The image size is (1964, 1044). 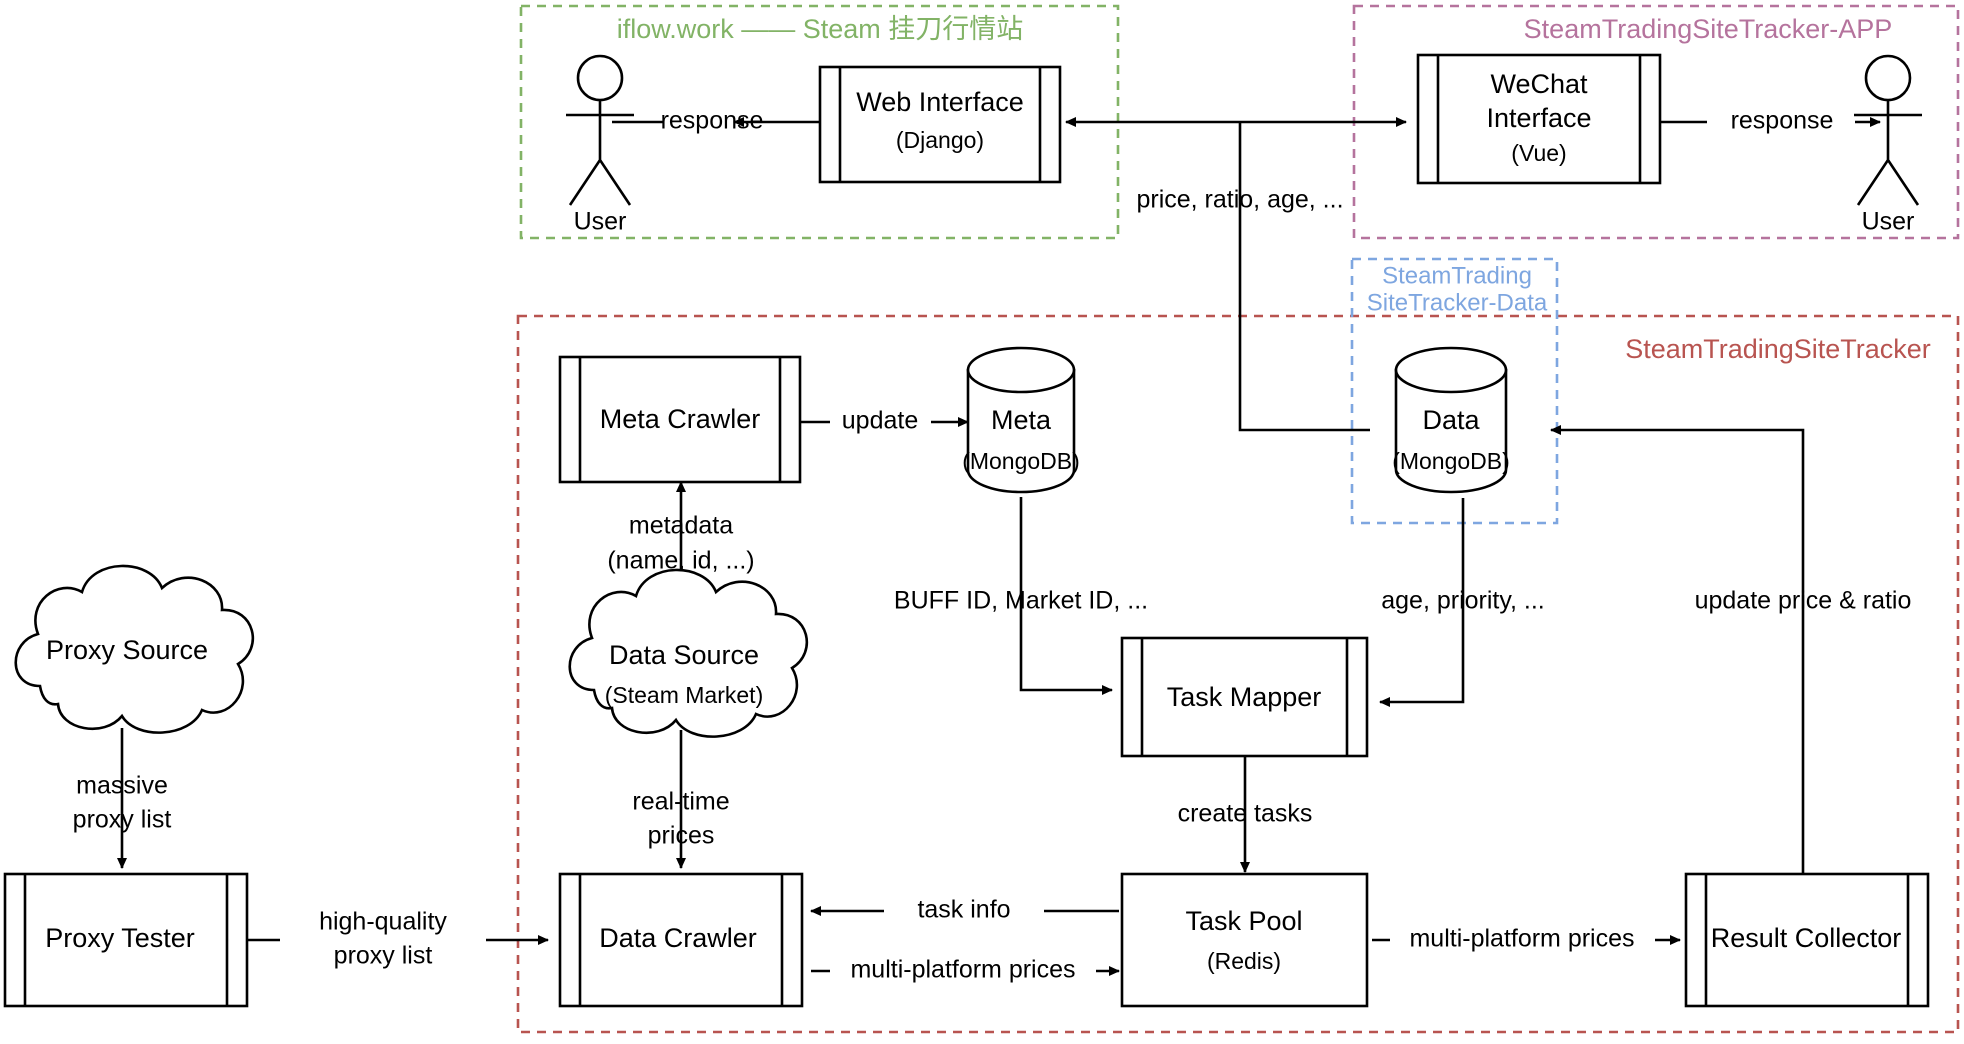 I want to click on node-result-collector-title: Result Collector, so click(x=1806, y=938).